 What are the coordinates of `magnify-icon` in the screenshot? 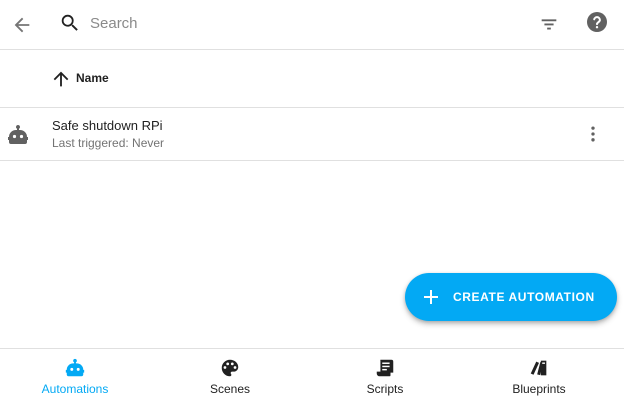 It's located at (69, 22).